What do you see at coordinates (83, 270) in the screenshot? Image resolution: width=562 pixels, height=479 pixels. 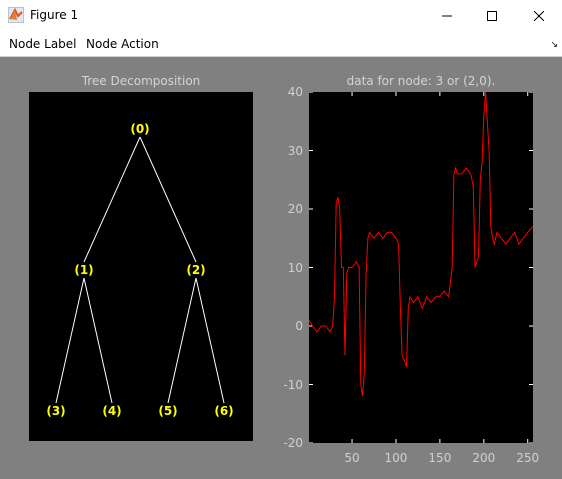 I see `tree-node-1: (1)` at bounding box center [83, 270].